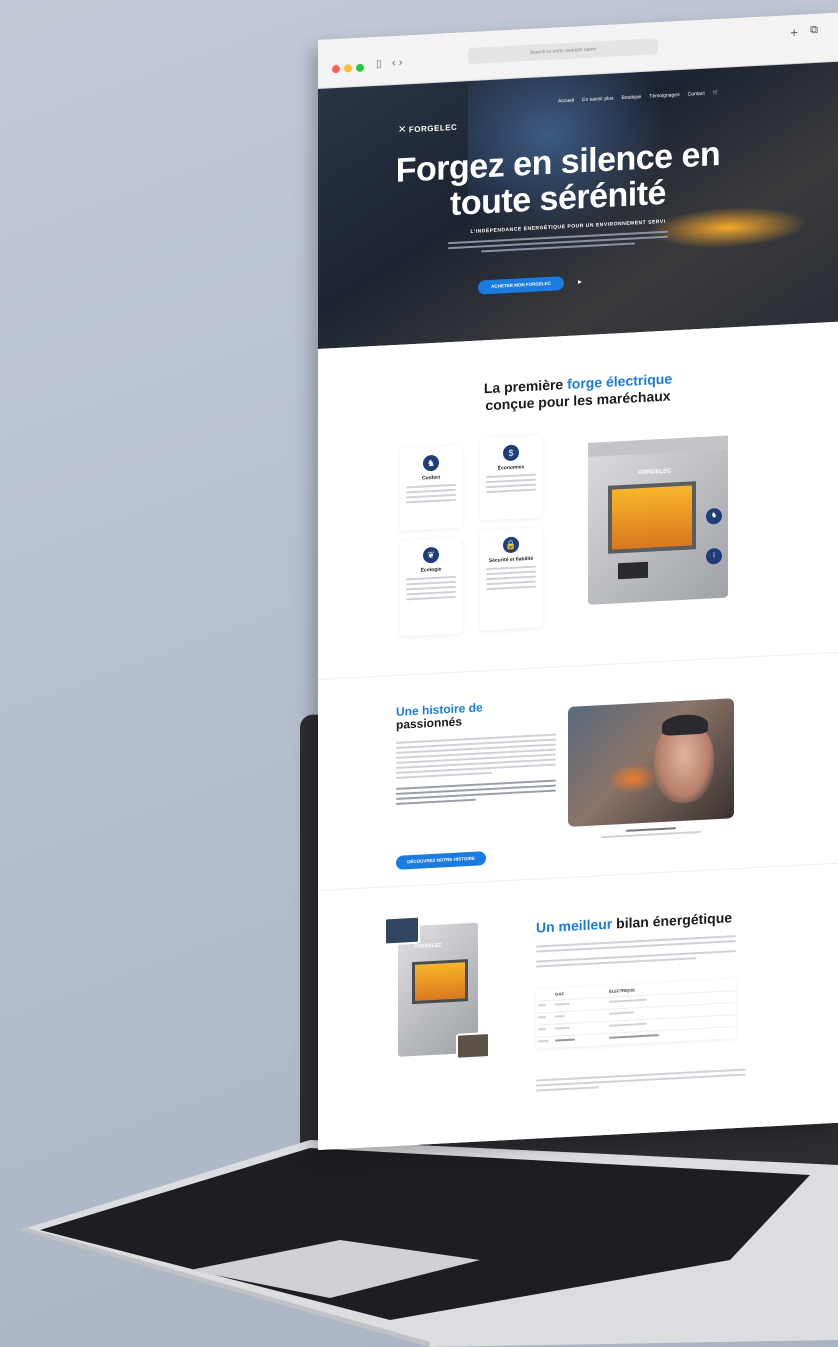  I want to click on energy-text, so click(636, 952).